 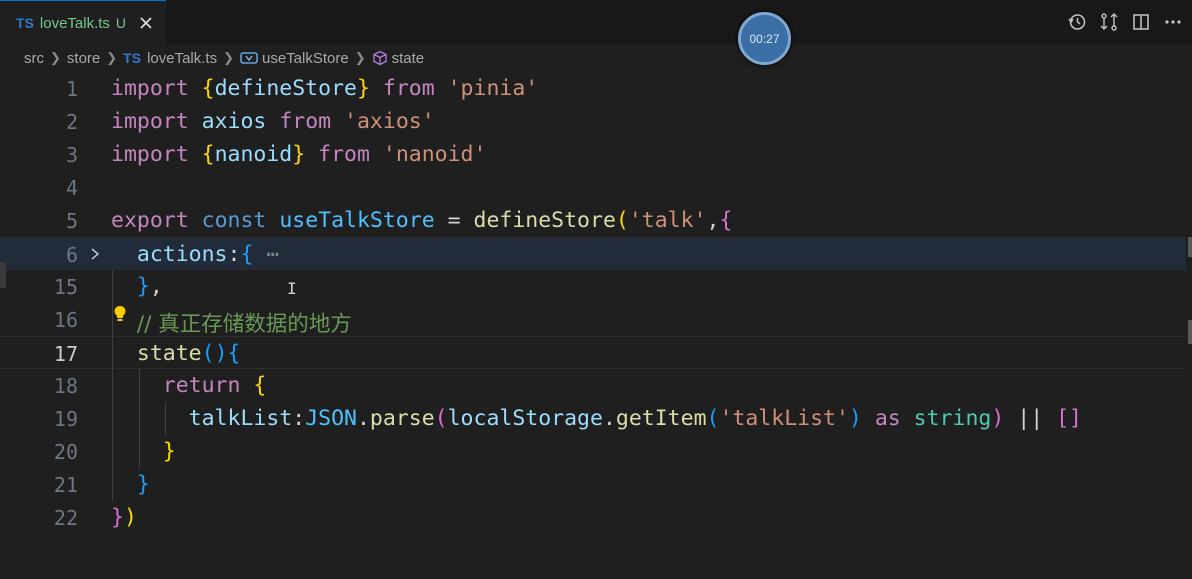 What do you see at coordinates (593, 154) in the screenshot?
I see `code-line: 3 import {nanoid} from 'nanoid'` at bounding box center [593, 154].